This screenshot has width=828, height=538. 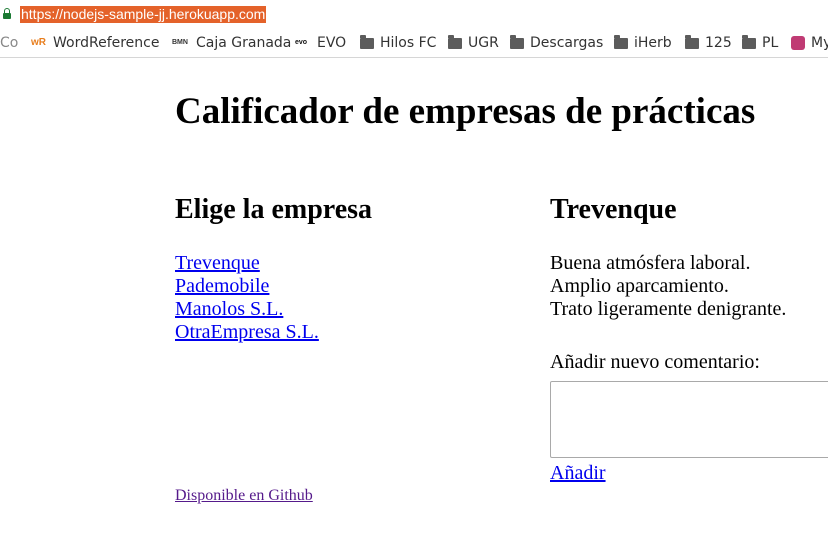 What do you see at coordinates (465, 111) in the screenshot?
I see `page-title: Calificador de empresas de prácticas` at bounding box center [465, 111].